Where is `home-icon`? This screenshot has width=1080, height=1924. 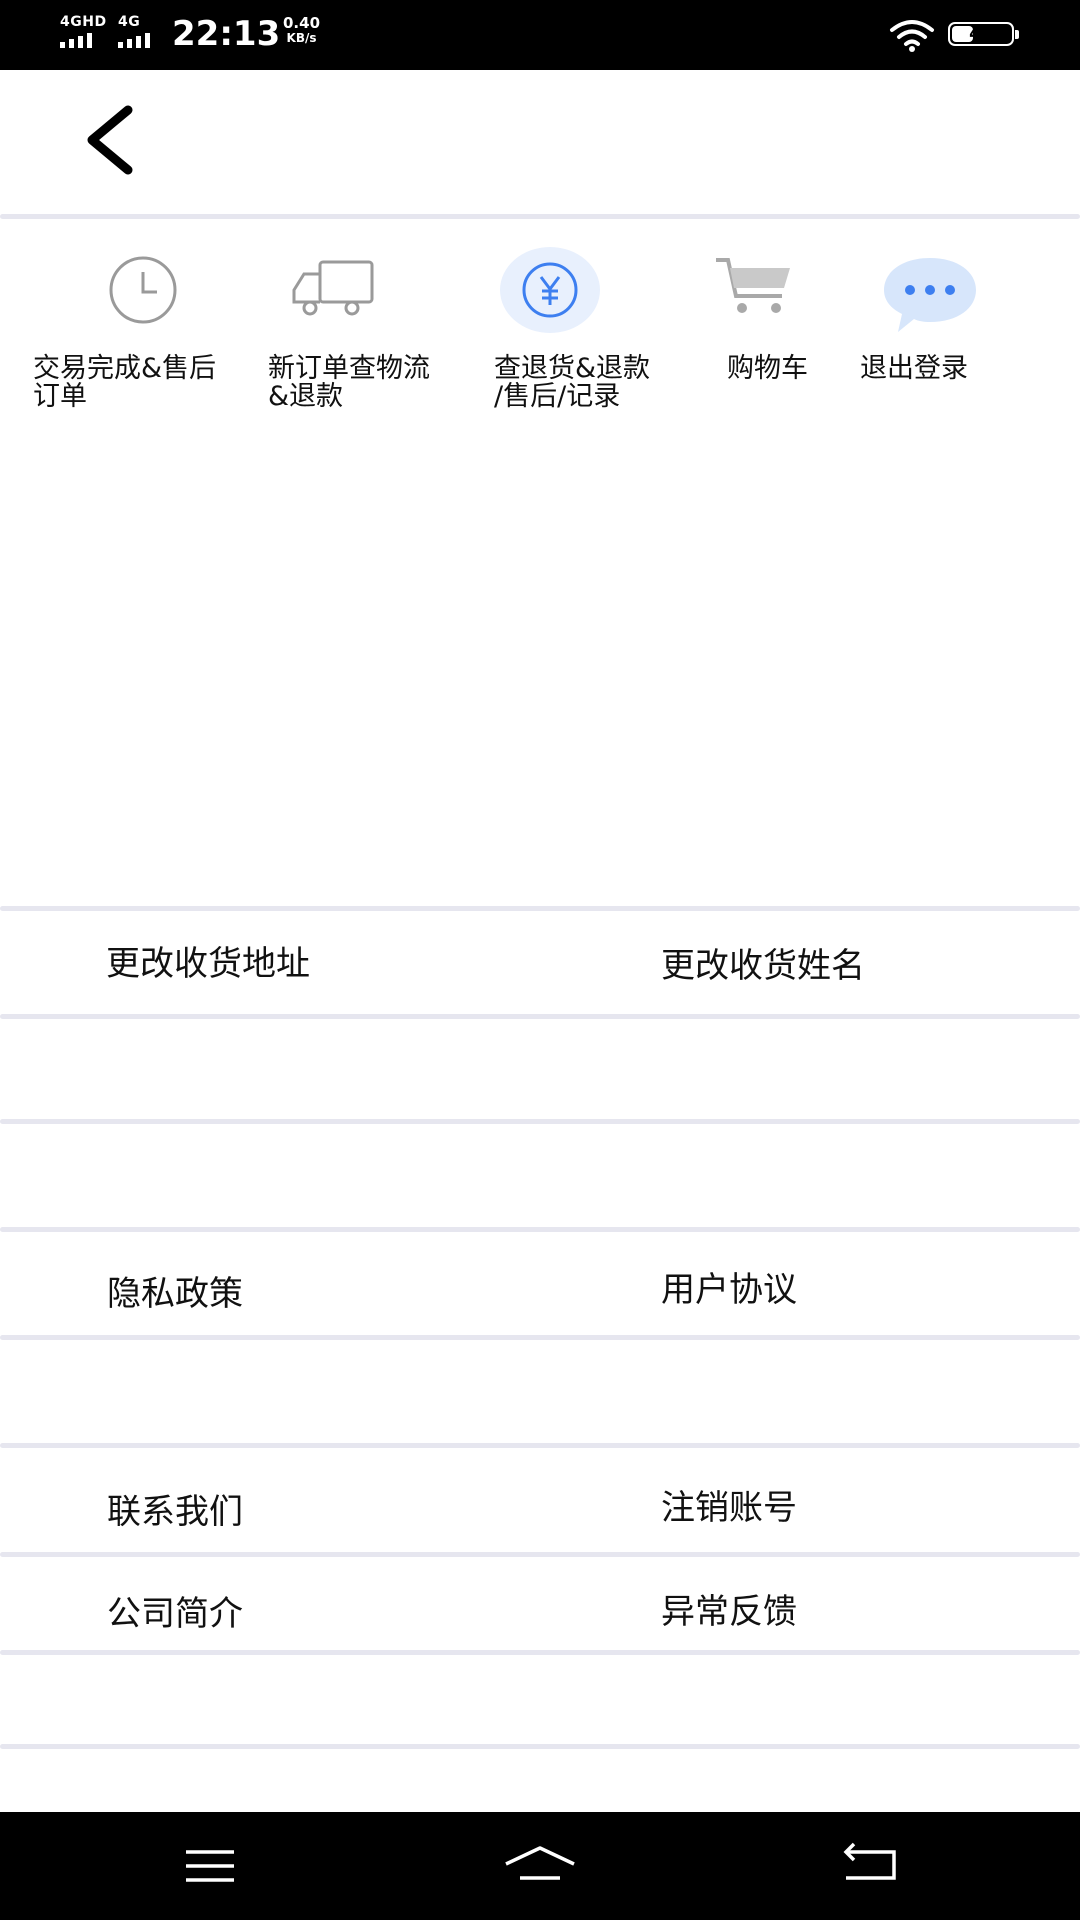 home-icon is located at coordinates (540, 1863).